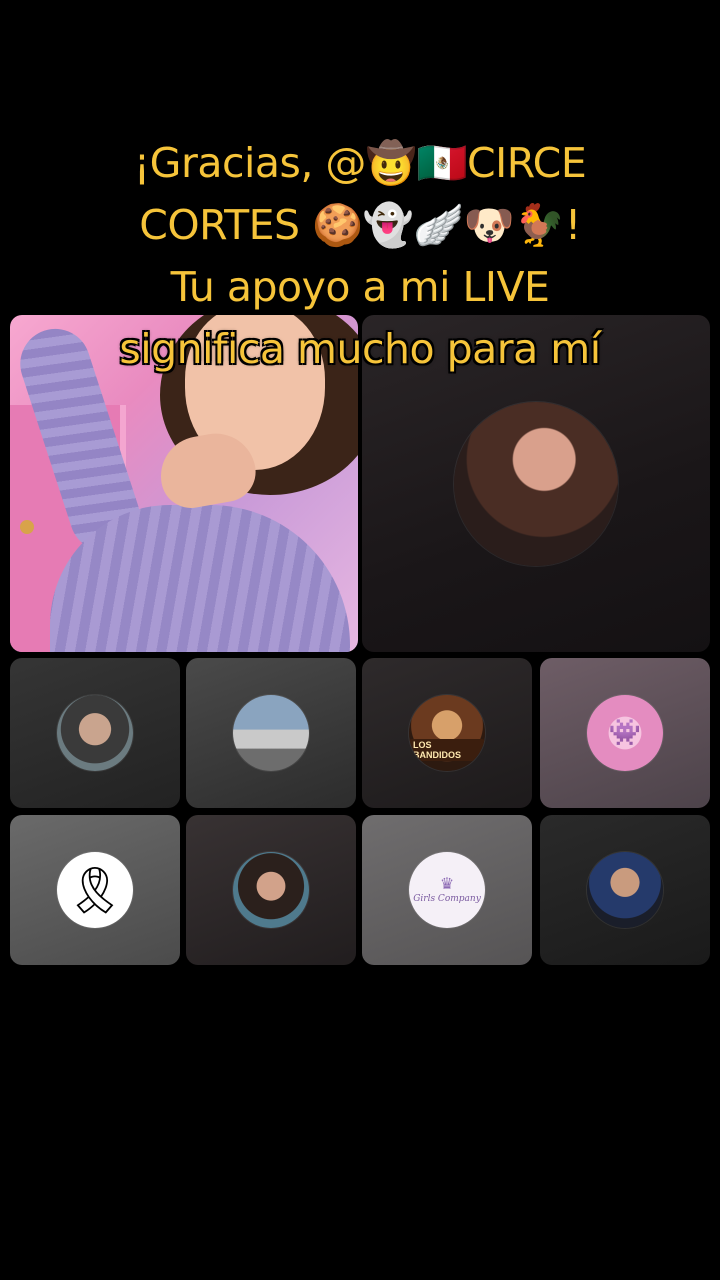 The image size is (720, 1280). Describe the element at coordinates (360, 225) in the screenshot. I see `caption-line-2: CORTES 🍪👻🪽🐶🐓!` at that location.